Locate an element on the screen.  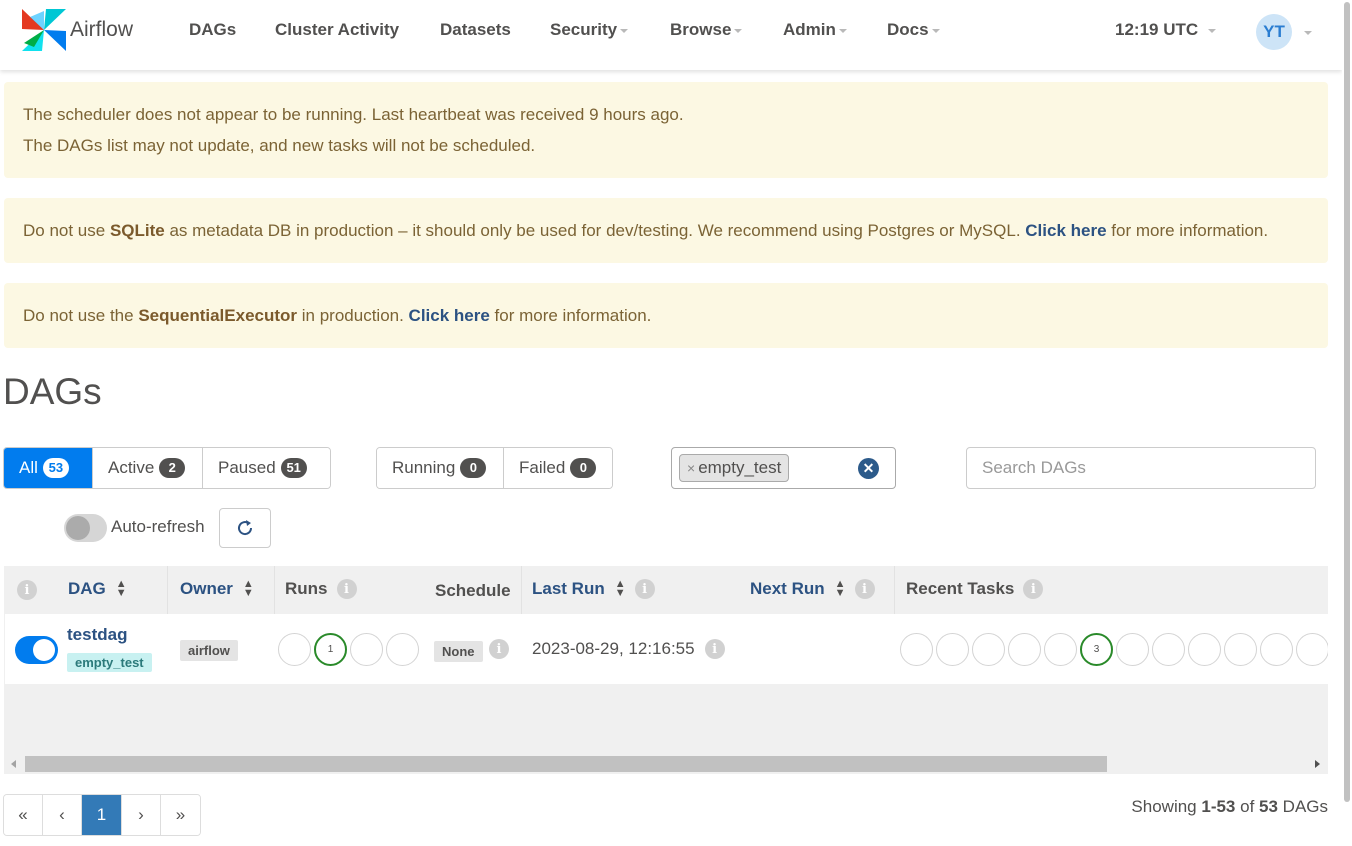
selected-tag-label: empty_test is located at coordinates (740, 467).